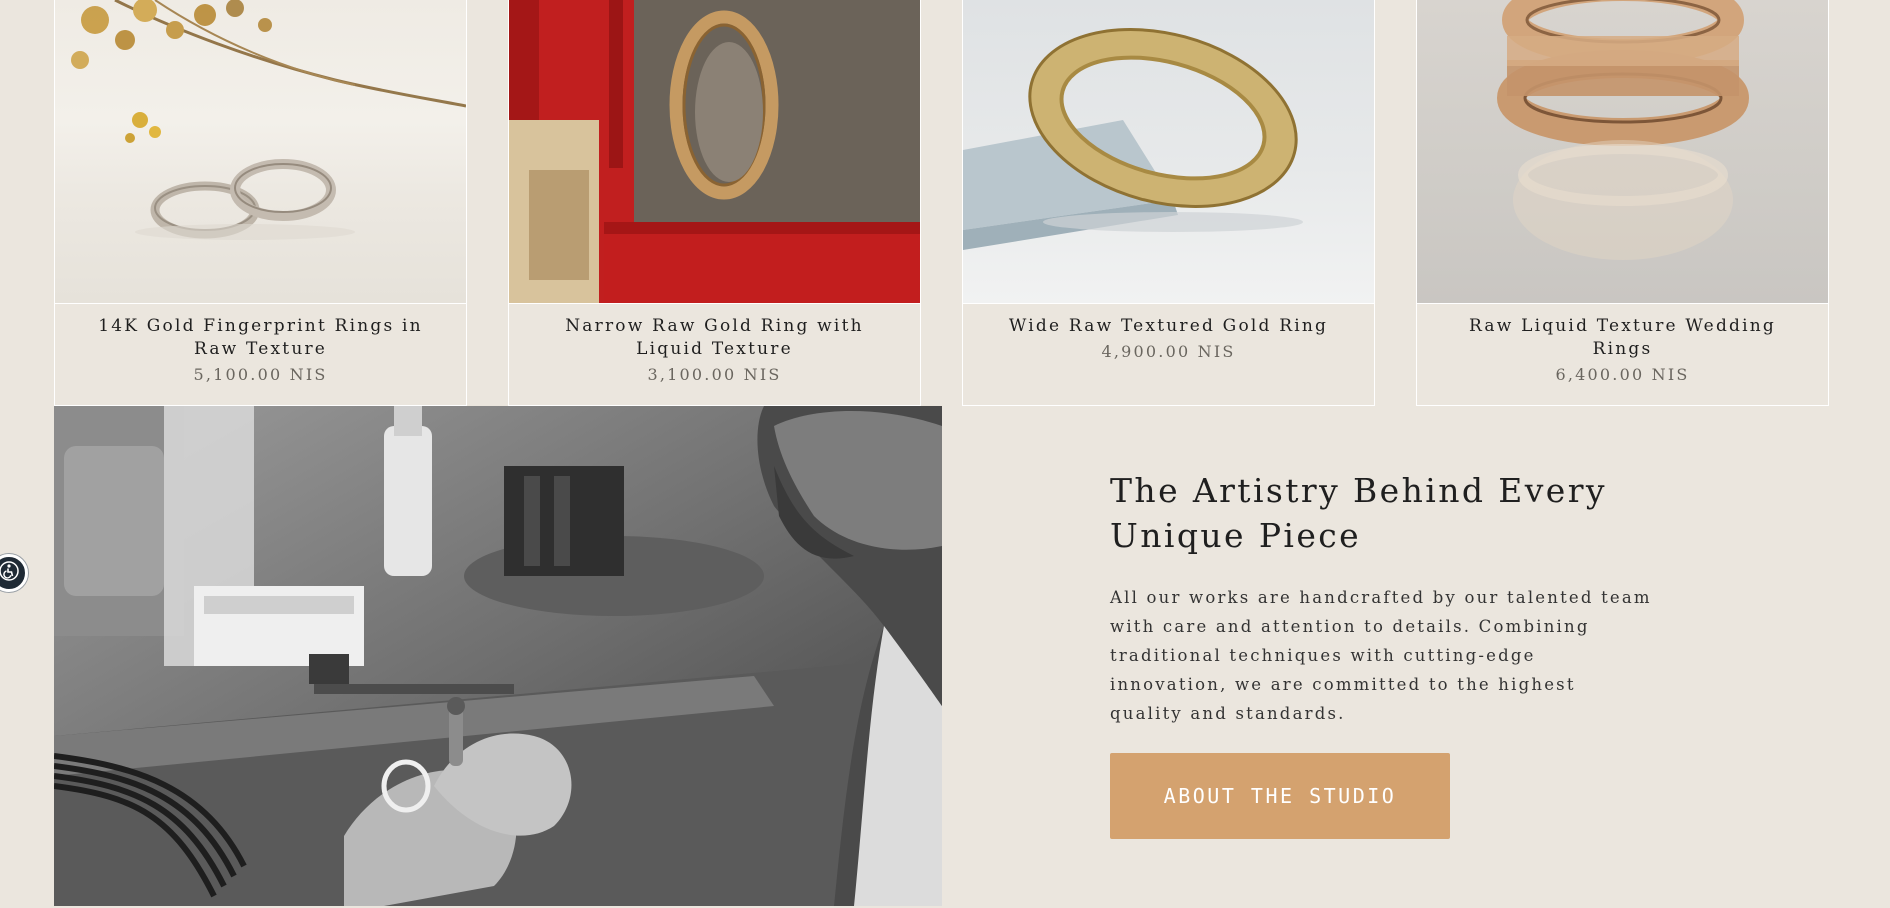 The width and height of the screenshot is (1890, 908). I want to click on product-title: Wide Raw Textured Gold Ring, so click(1168, 326).